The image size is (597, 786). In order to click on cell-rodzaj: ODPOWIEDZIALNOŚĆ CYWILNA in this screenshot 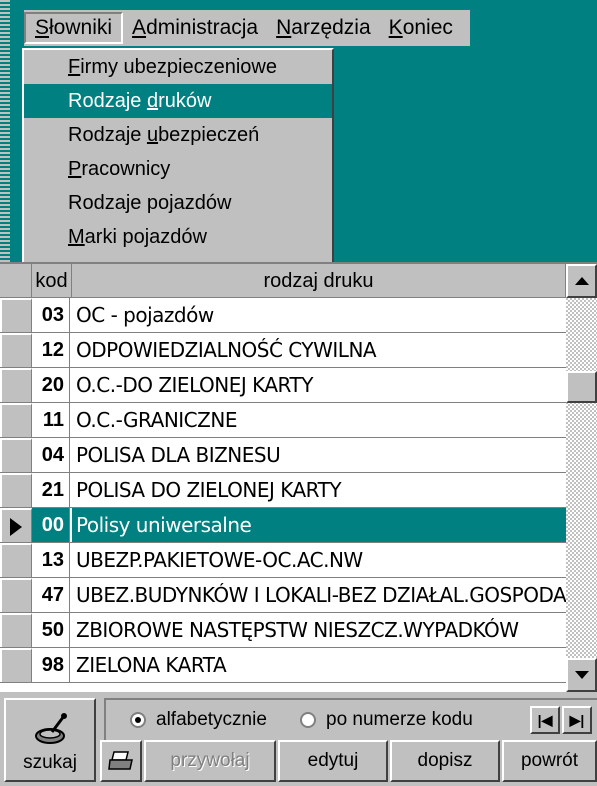, I will do `click(319, 350)`.